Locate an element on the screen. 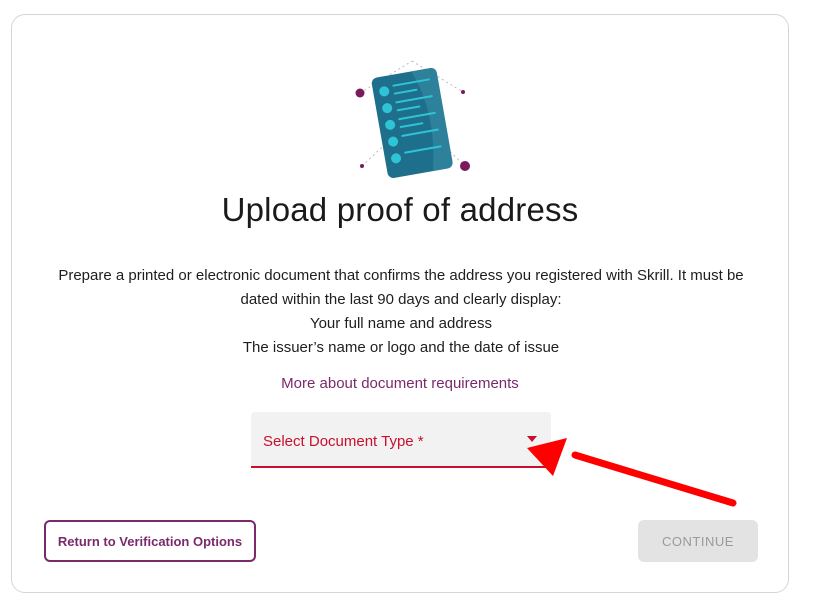 The width and height of the screenshot is (827, 611). continue-button: CONTINUE is located at coordinates (698, 541).